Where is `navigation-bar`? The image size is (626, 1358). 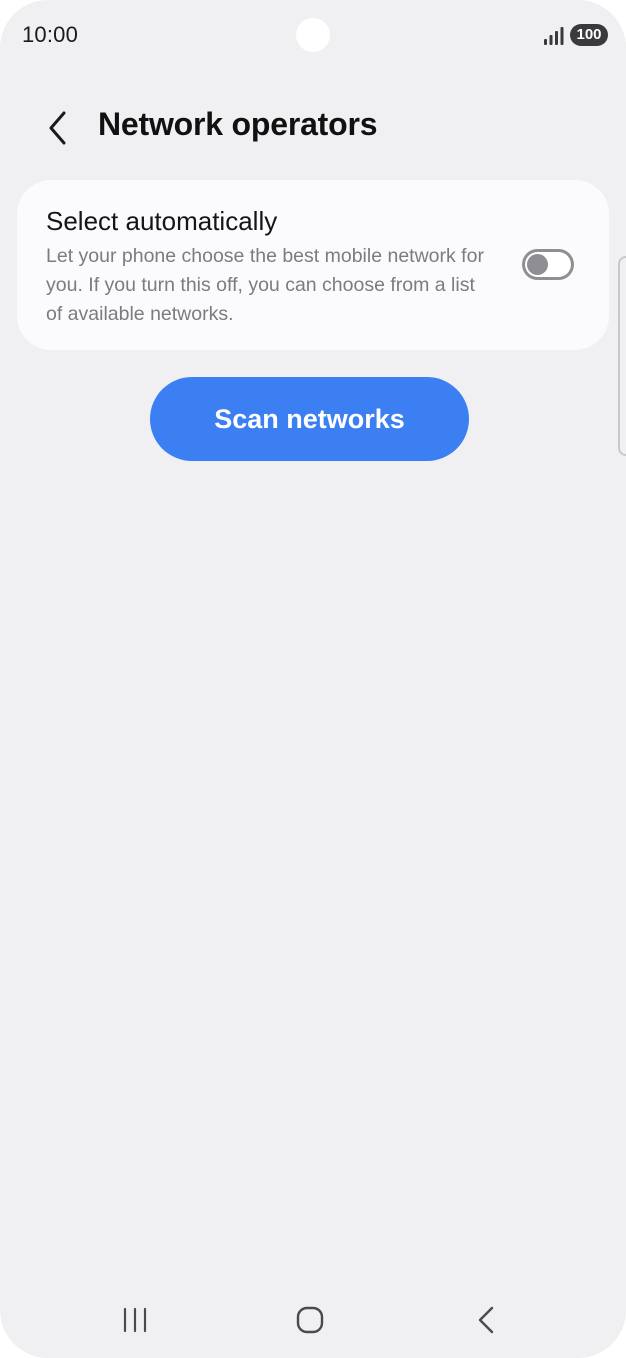
navigation-bar is located at coordinates (313, 1321).